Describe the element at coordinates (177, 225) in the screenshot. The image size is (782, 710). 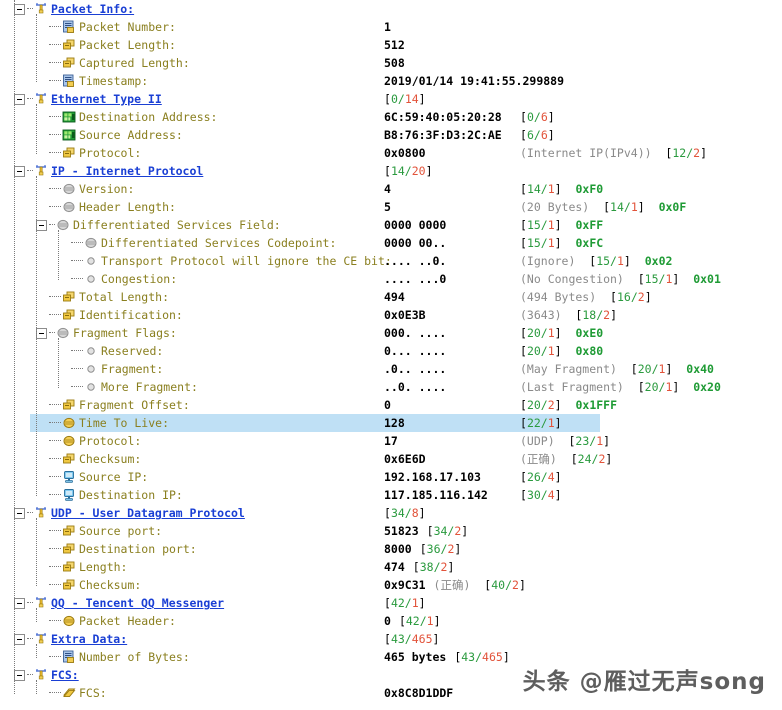
I see `row-label: Differentiated Services Field:` at that location.